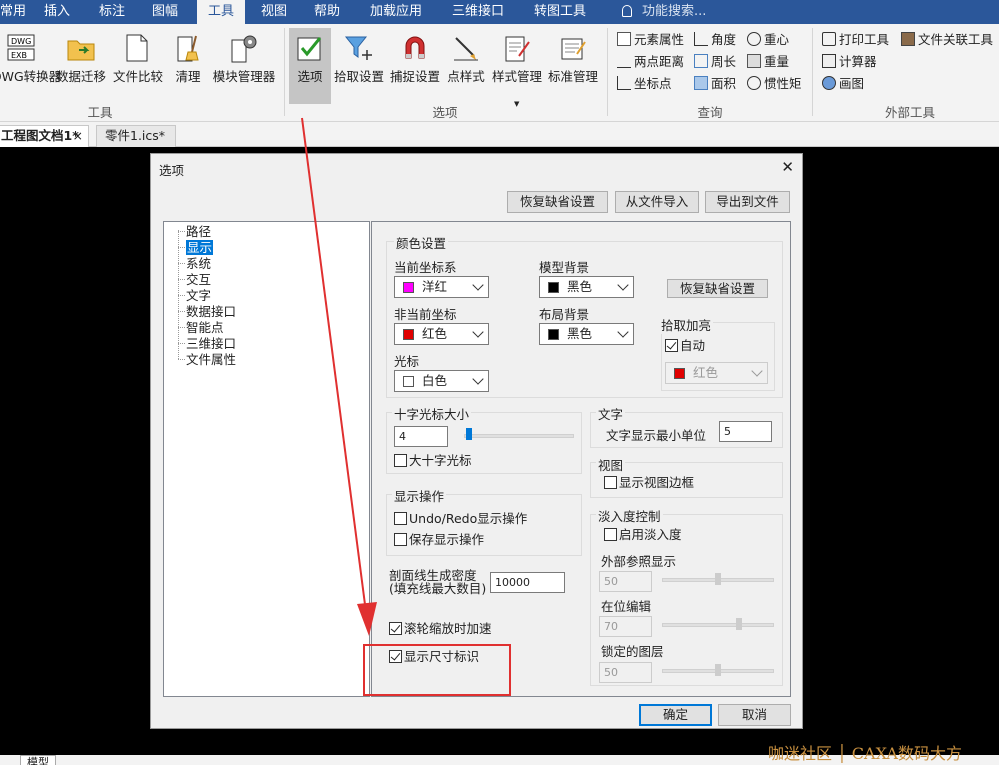  What do you see at coordinates (437, 670) in the screenshot?
I see `annotation-highlight-box` at bounding box center [437, 670].